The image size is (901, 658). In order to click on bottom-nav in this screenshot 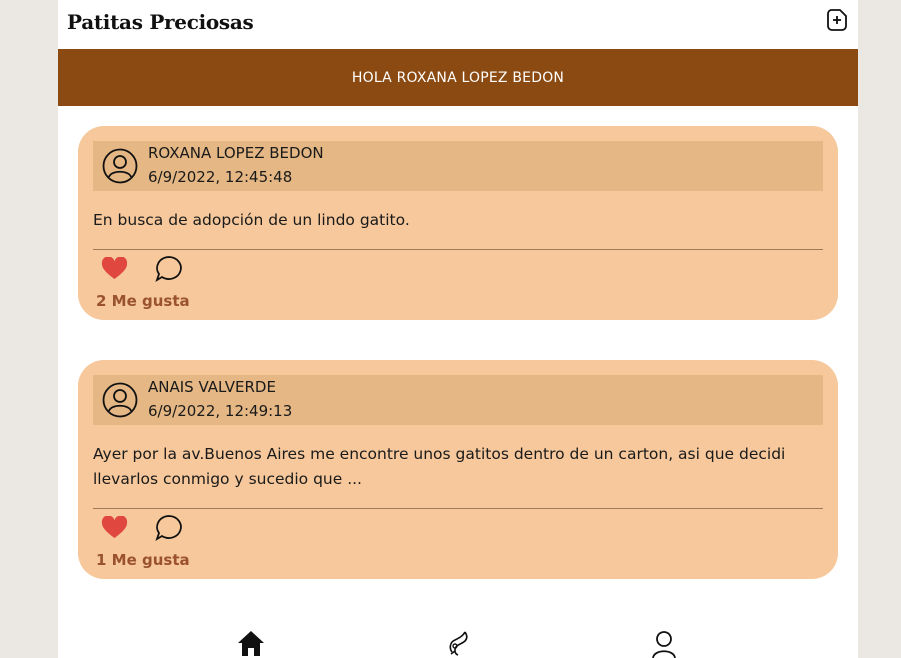, I will do `click(458, 639)`.